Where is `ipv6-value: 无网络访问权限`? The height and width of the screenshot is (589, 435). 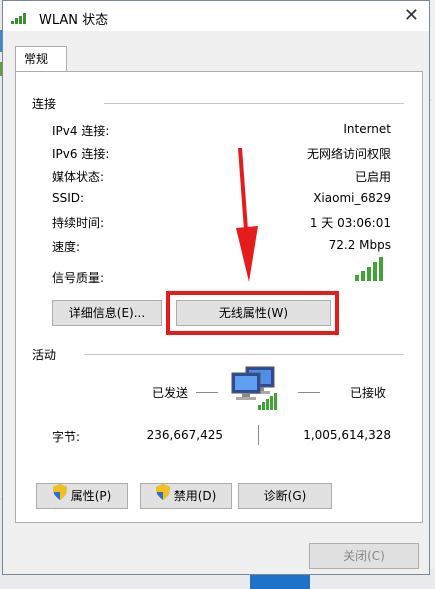
ipv6-value: 无网络访问权限 is located at coordinates (348, 154).